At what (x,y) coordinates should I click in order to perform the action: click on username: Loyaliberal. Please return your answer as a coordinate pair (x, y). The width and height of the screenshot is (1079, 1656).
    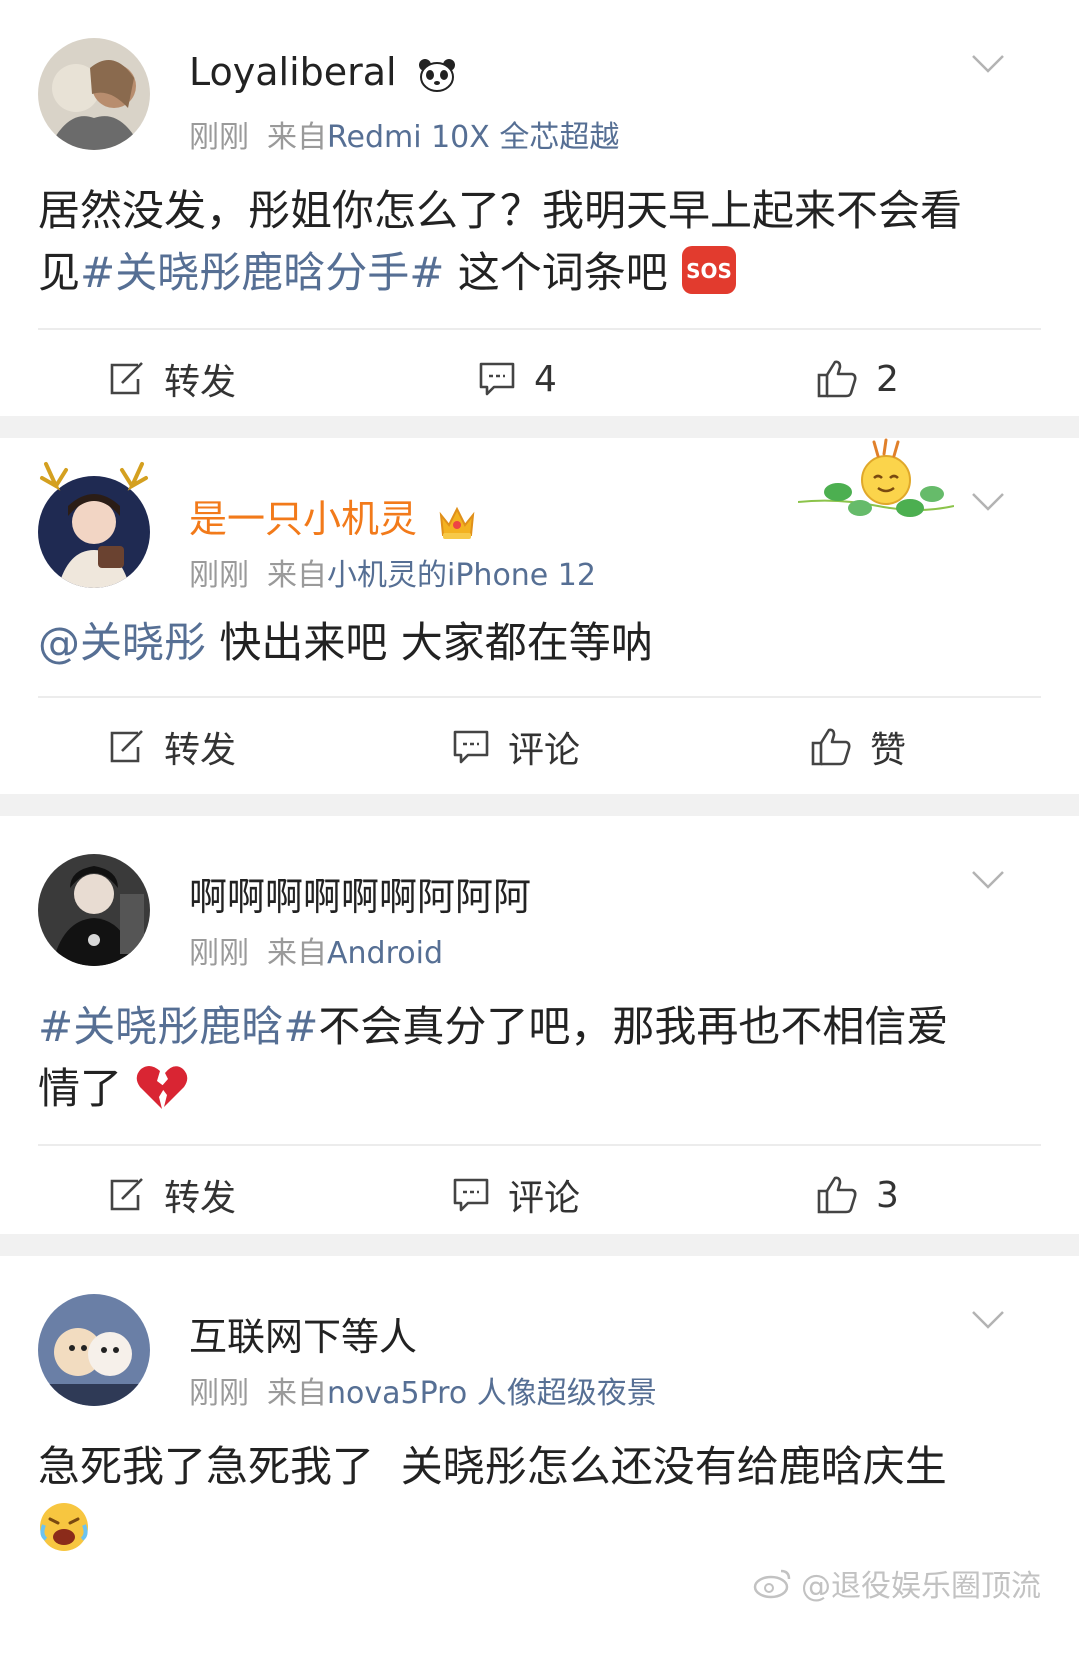
    Looking at the image, I should click on (323, 72).